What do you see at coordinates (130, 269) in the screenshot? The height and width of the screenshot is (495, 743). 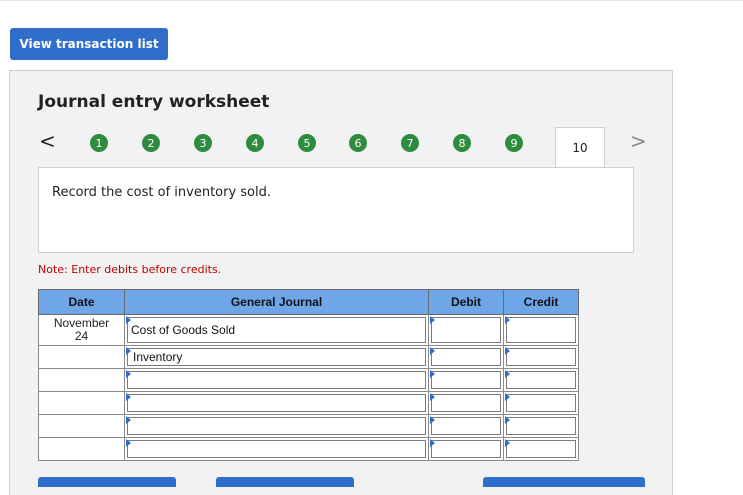 I see `debit-credit-note: Note: Enter debits before credits.` at bounding box center [130, 269].